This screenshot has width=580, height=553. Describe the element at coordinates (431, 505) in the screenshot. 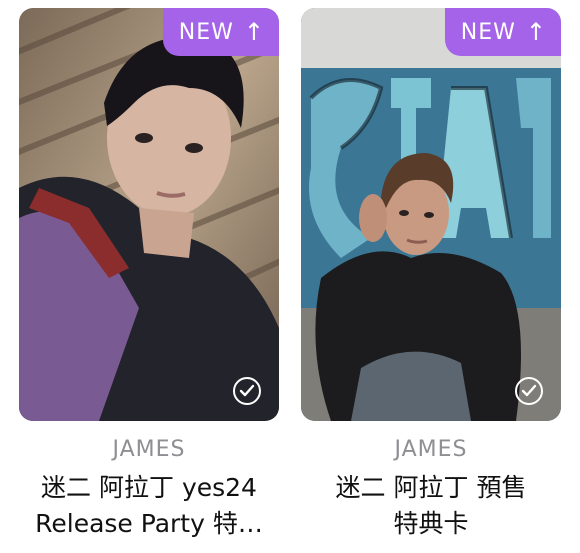

I see `card-title: 迷二 阿拉丁 預售 特典卡` at that location.